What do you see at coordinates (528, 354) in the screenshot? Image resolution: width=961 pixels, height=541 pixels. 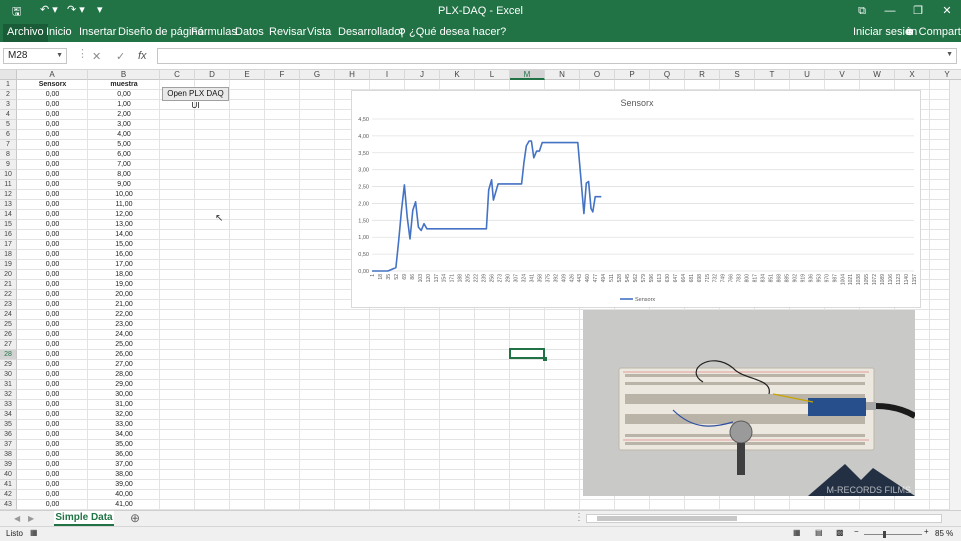 I see `selected-cell-m28` at bounding box center [528, 354].